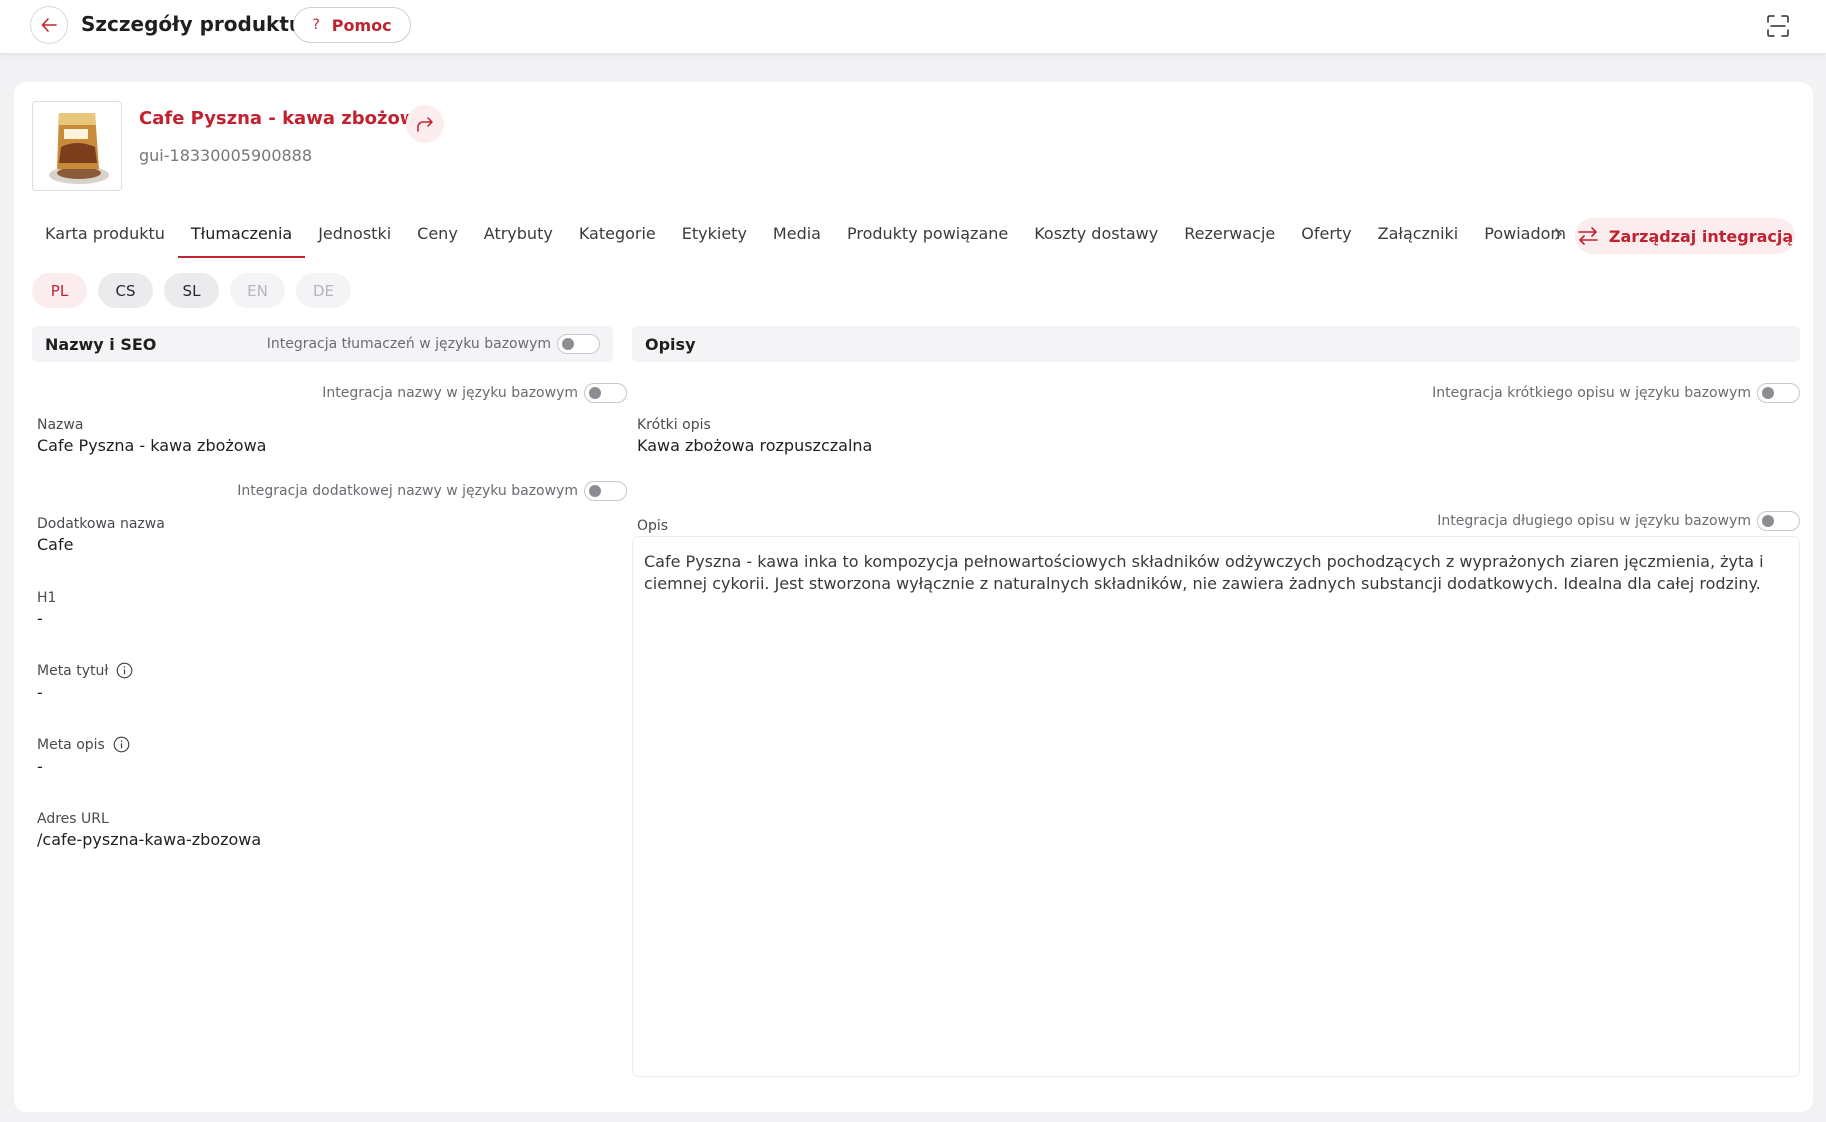 Image resolution: width=1826 pixels, height=1122 pixels. I want to click on lang-chip-cs: CS, so click(125, 290).